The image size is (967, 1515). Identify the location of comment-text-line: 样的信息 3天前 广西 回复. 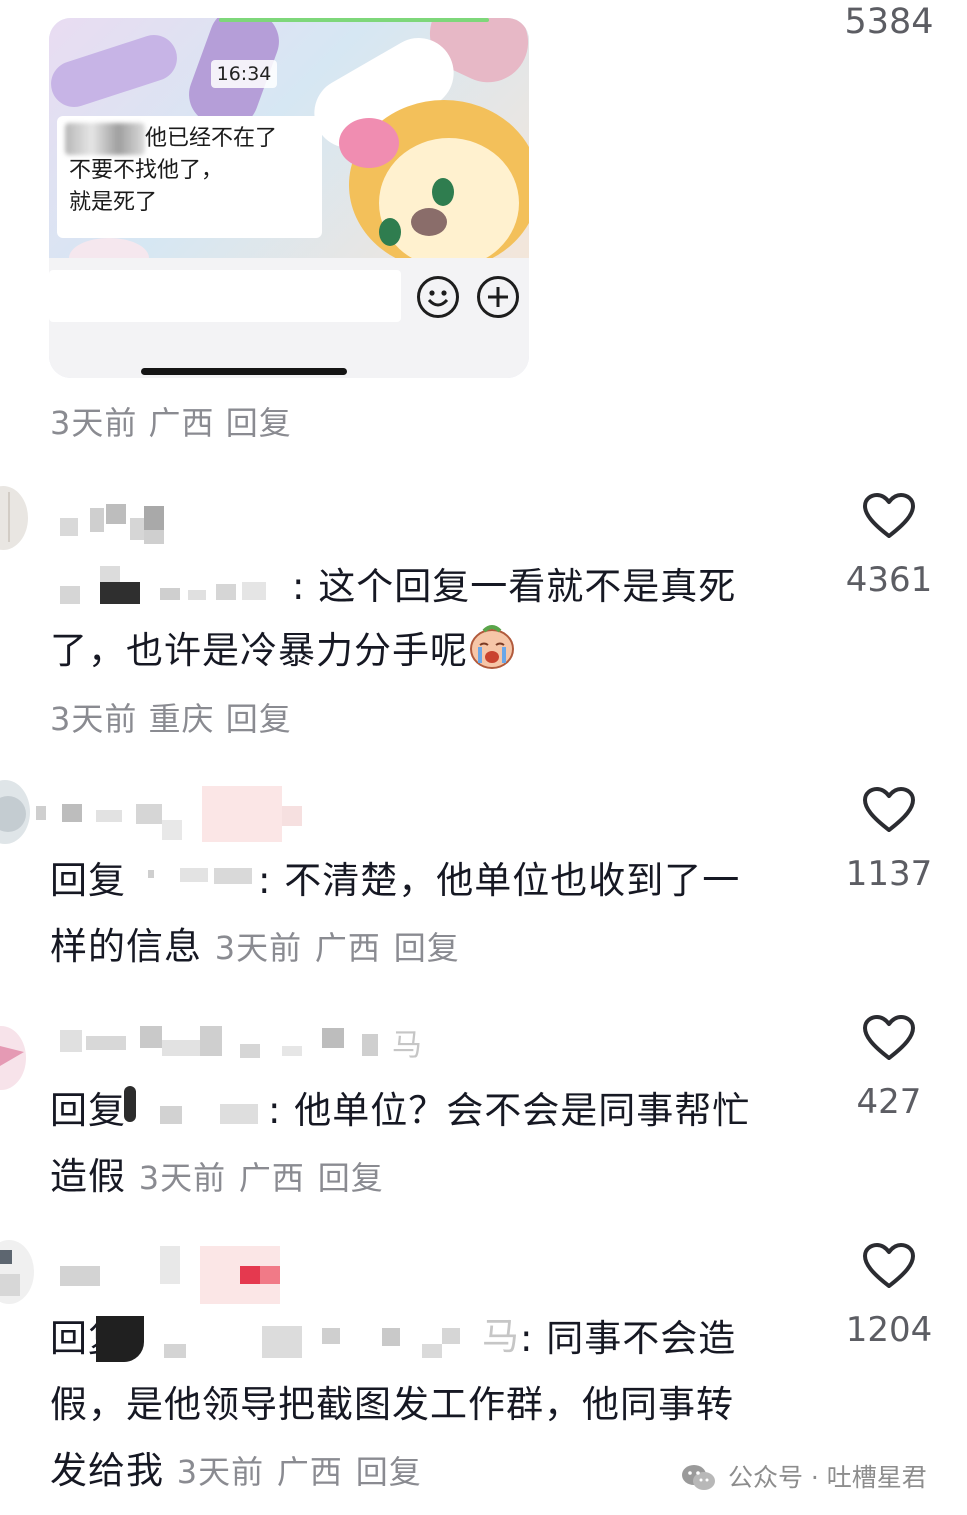
(255, 943).